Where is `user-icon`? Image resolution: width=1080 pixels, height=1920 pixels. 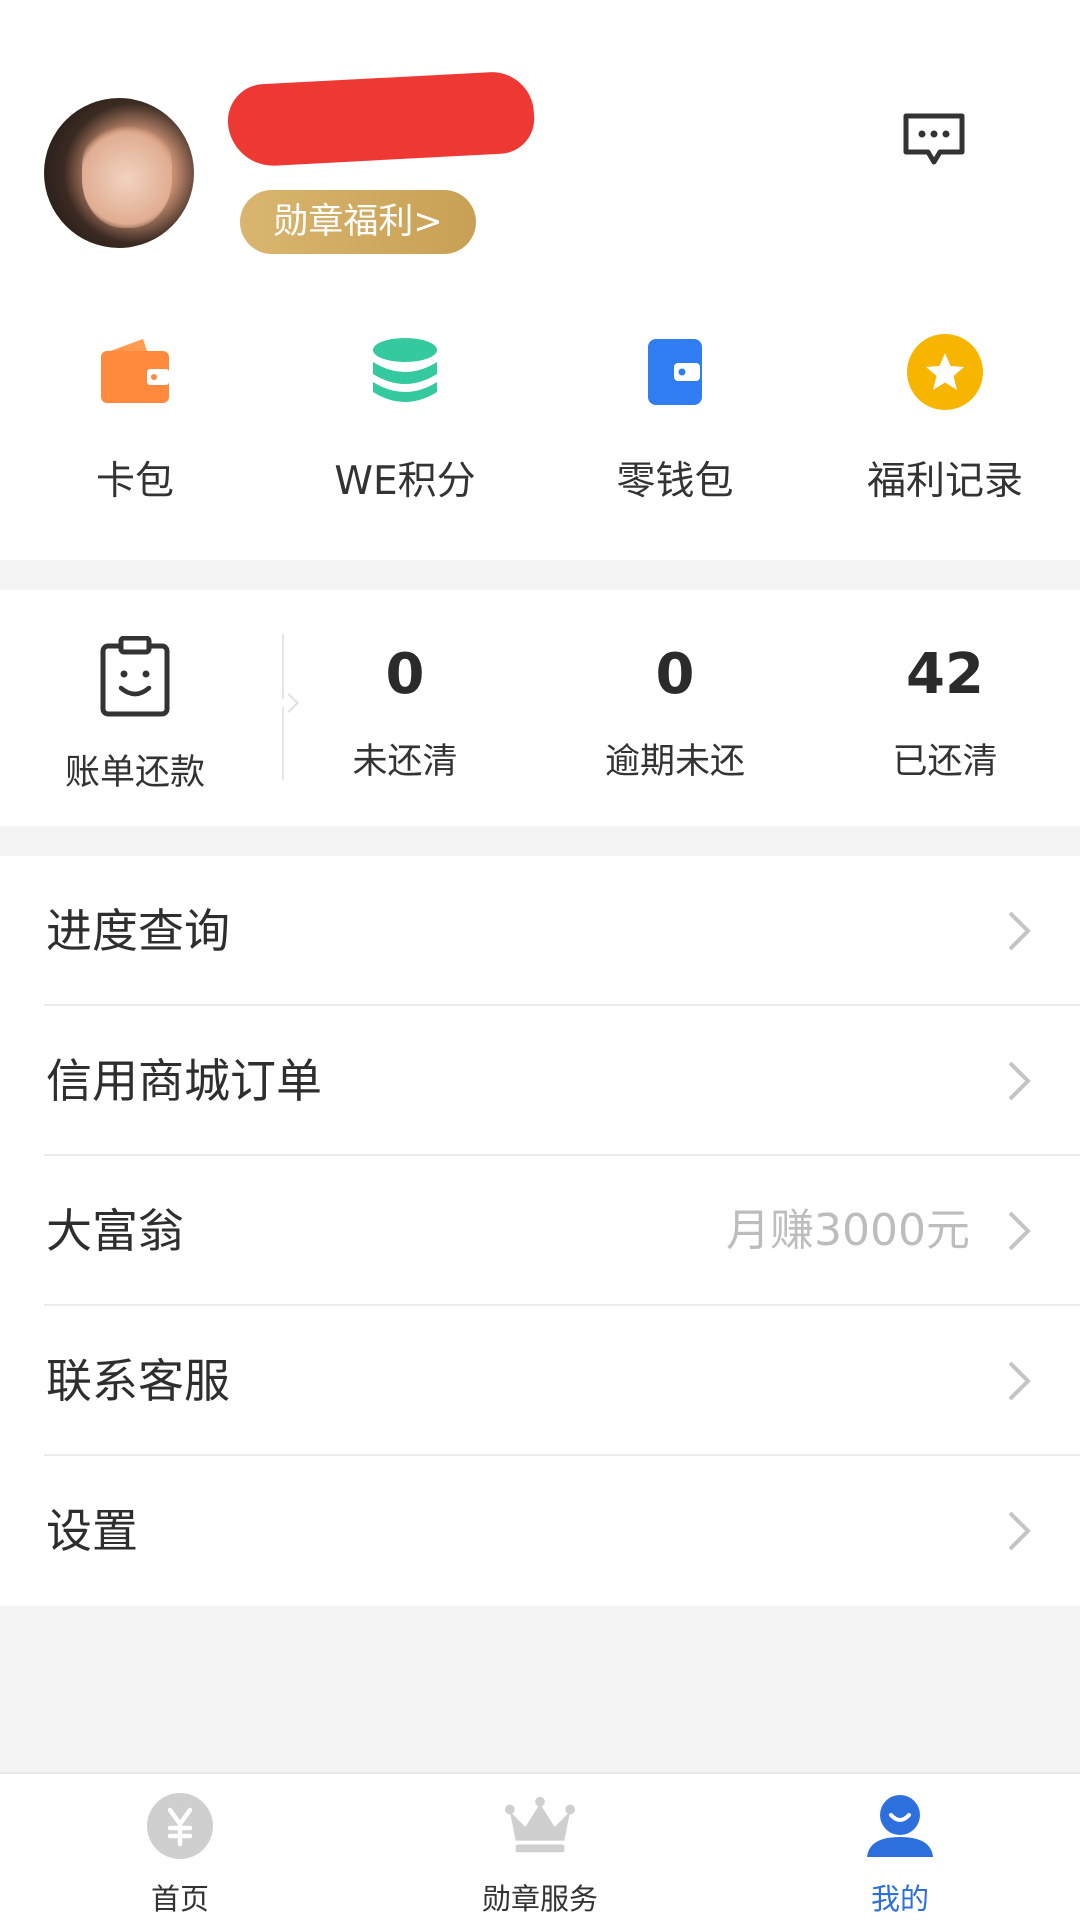 user-icon is located at coordinates (900, 1826).